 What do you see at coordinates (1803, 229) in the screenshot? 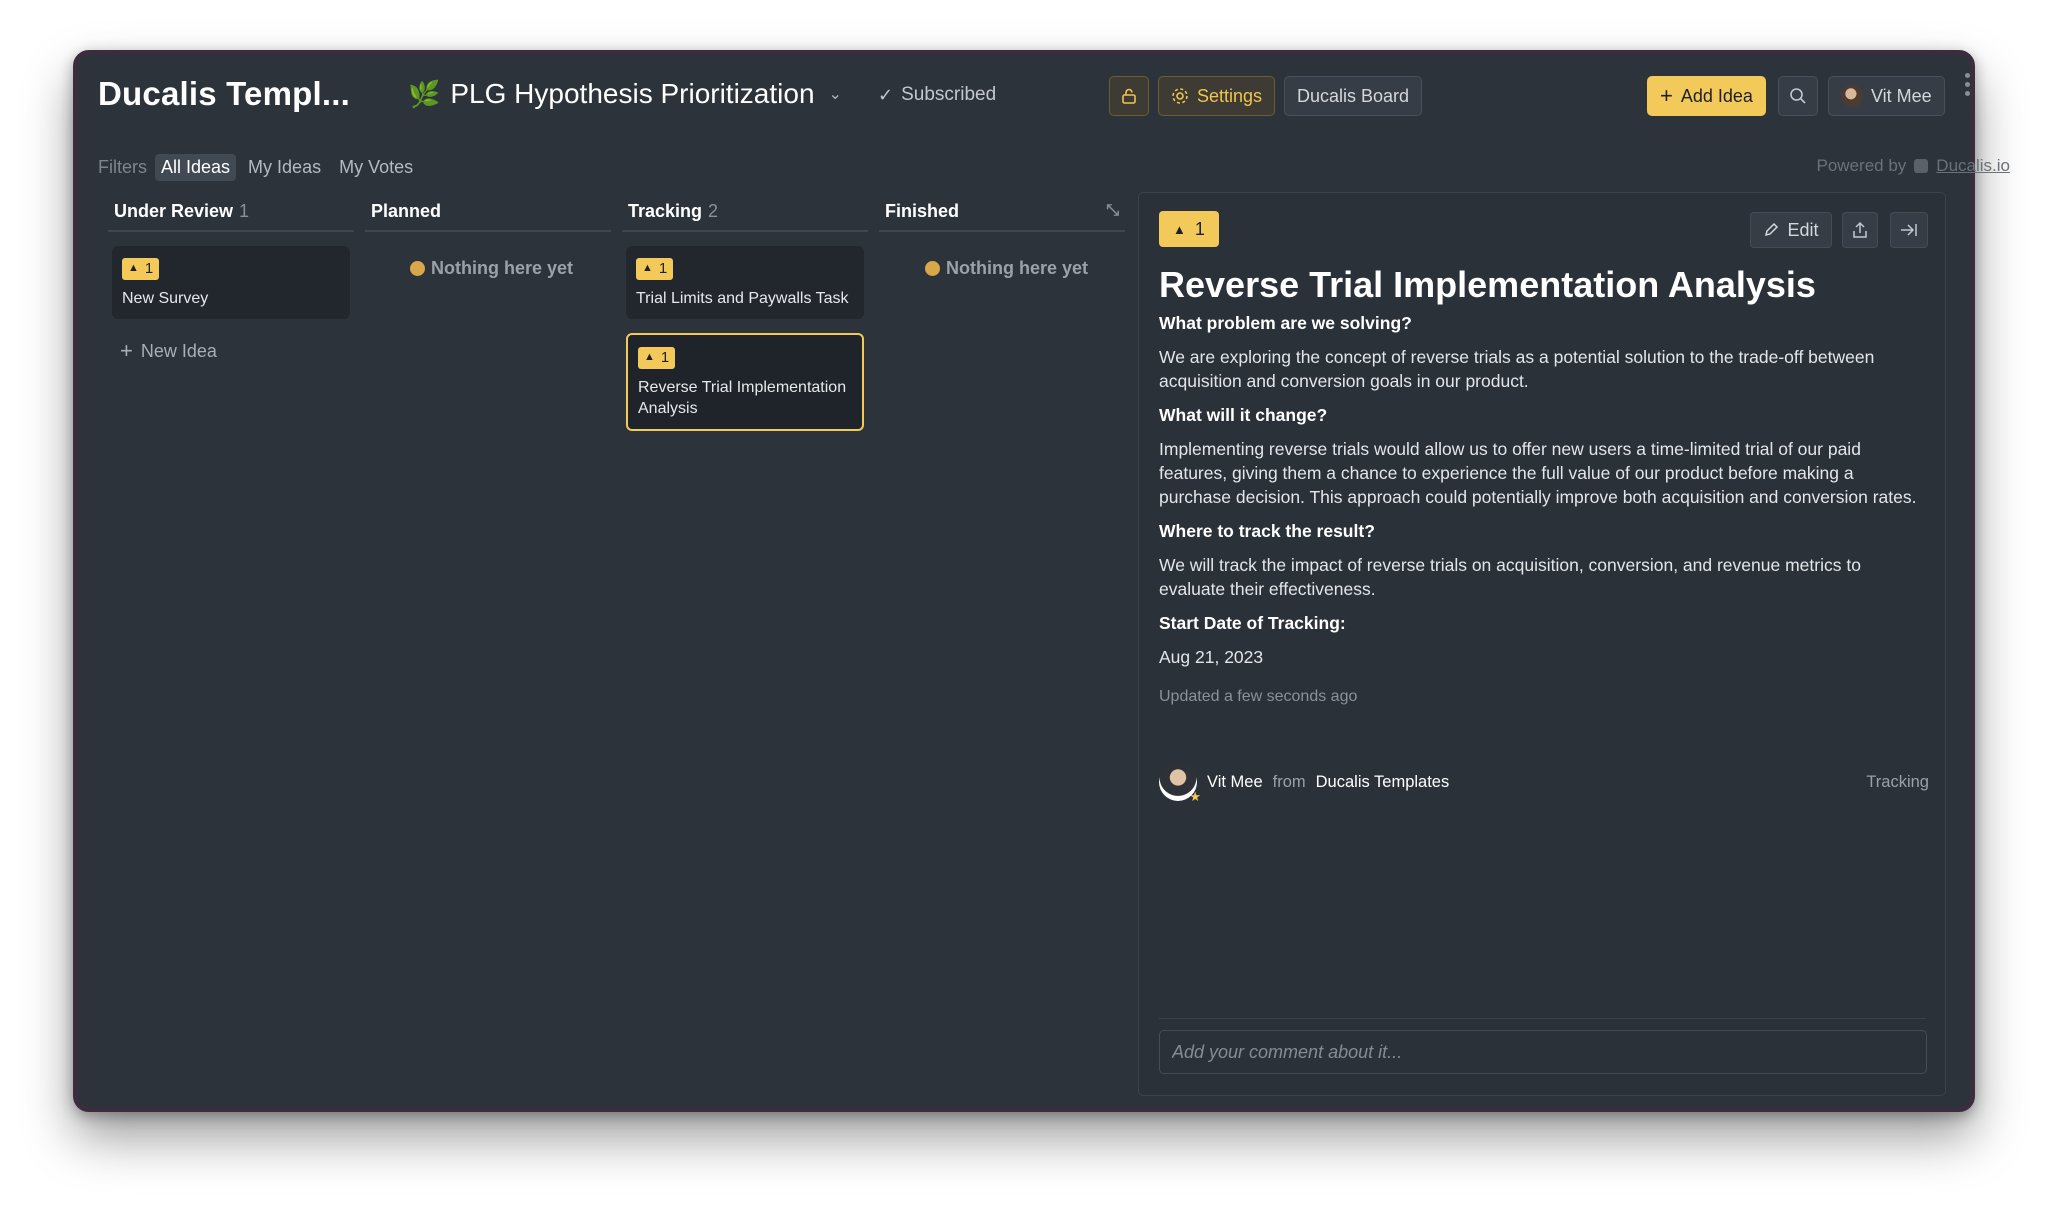
I see `edit-label: Edit` at bounding box center [1803, 229].